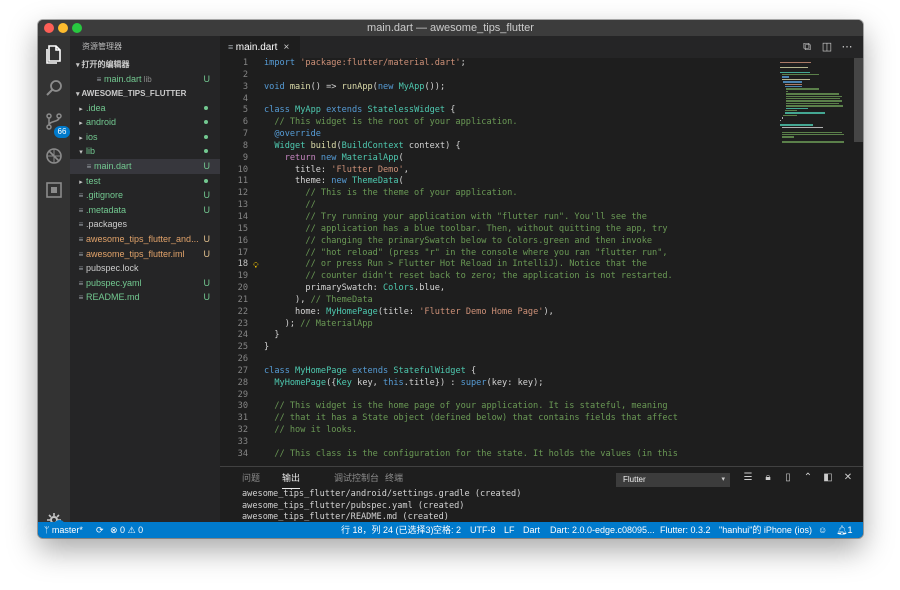 This screenshot has width=900, height=590. Describe the element at coordinates (822, 530) in the screenshot. I see `feedback-icon: ☺` at that location.